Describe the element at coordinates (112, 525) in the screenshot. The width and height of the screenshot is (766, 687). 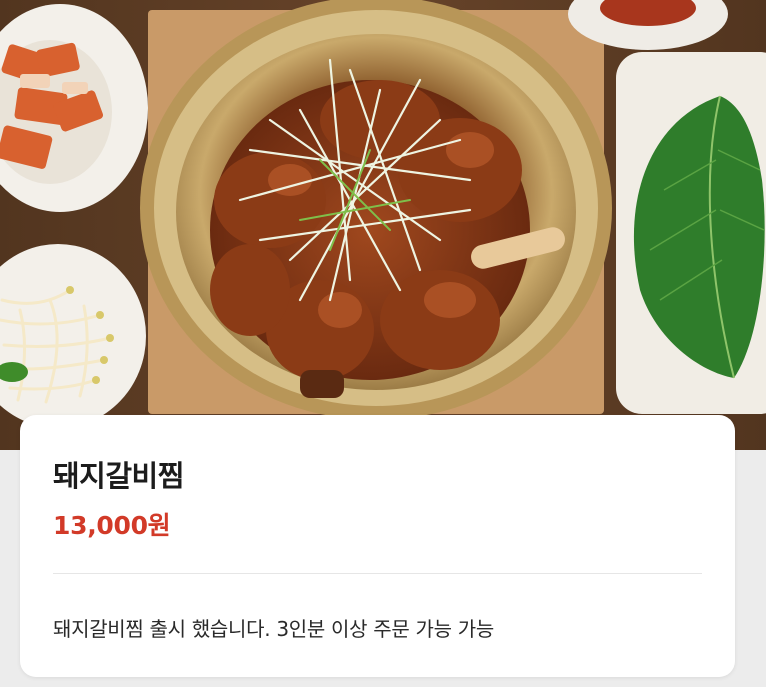
I see `menu-item-price: 13,000원` at that location.